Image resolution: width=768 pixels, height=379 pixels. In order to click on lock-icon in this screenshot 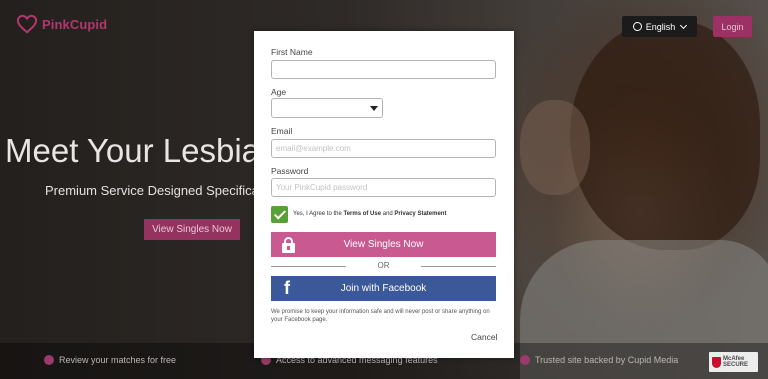, I will do `click(288, 245)`.